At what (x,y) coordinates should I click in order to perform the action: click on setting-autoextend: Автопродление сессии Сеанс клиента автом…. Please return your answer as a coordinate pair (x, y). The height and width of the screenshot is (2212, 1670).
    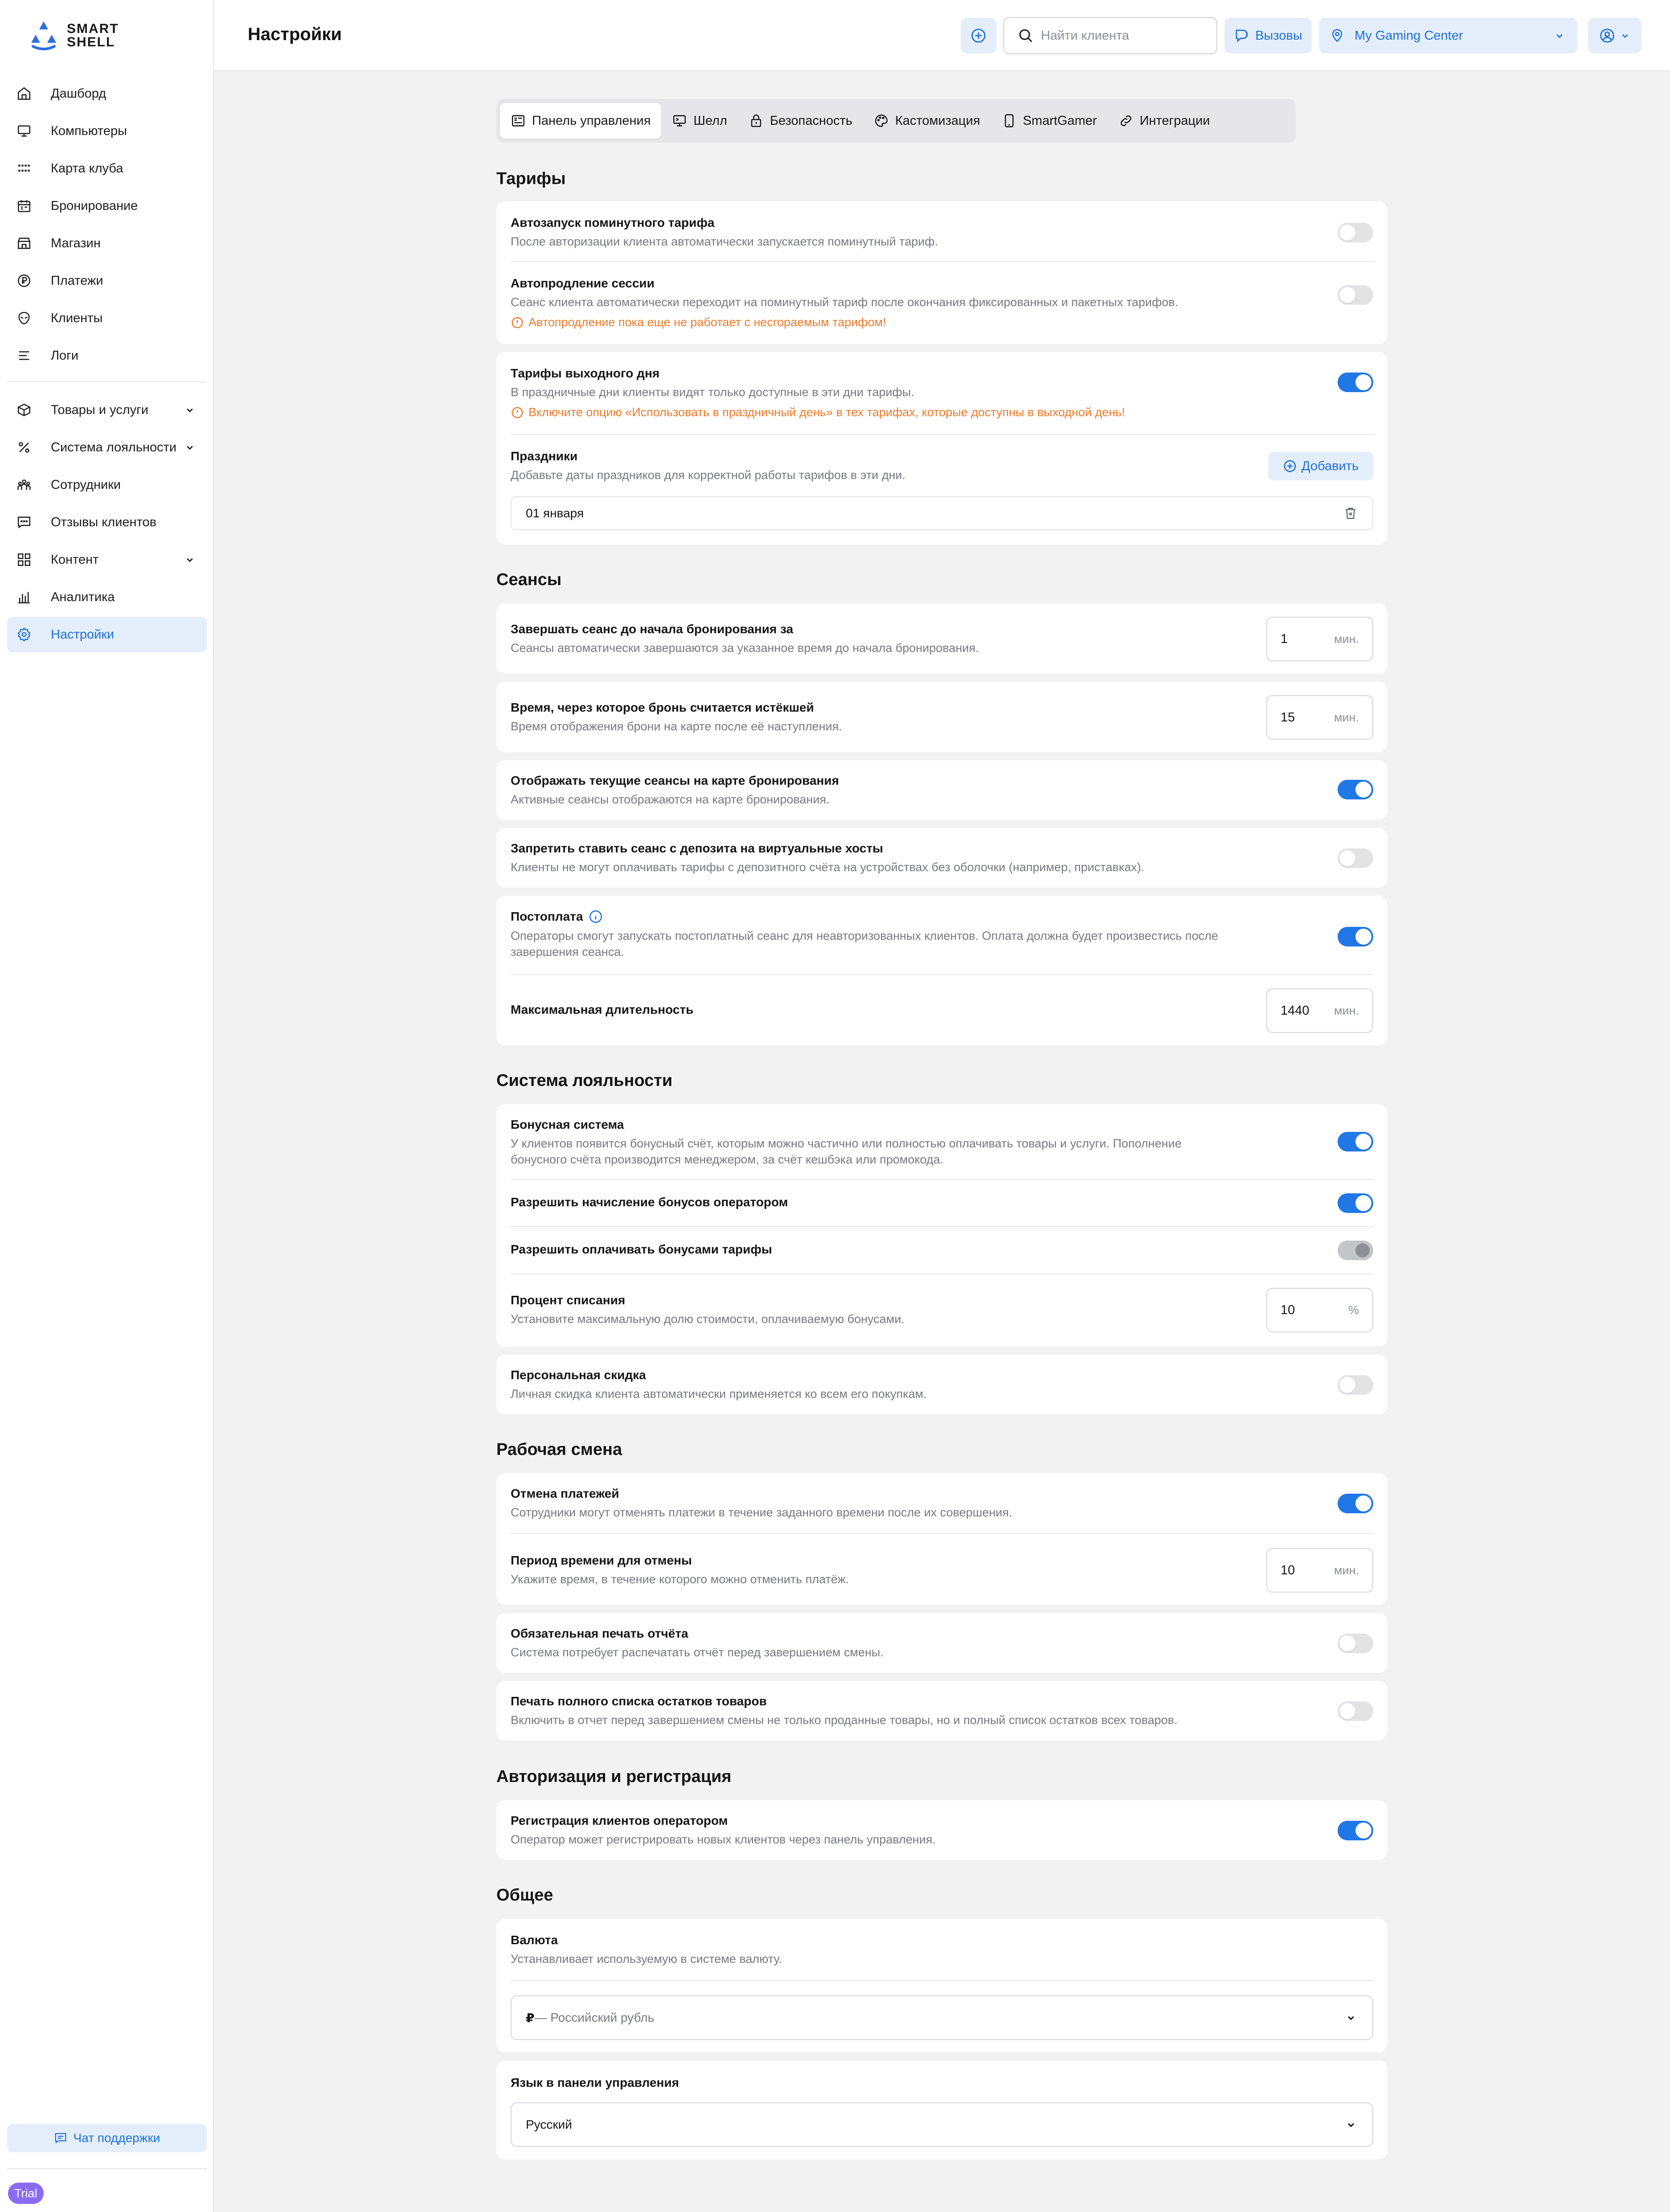
    Looking at the image, I should click on (942, 302).